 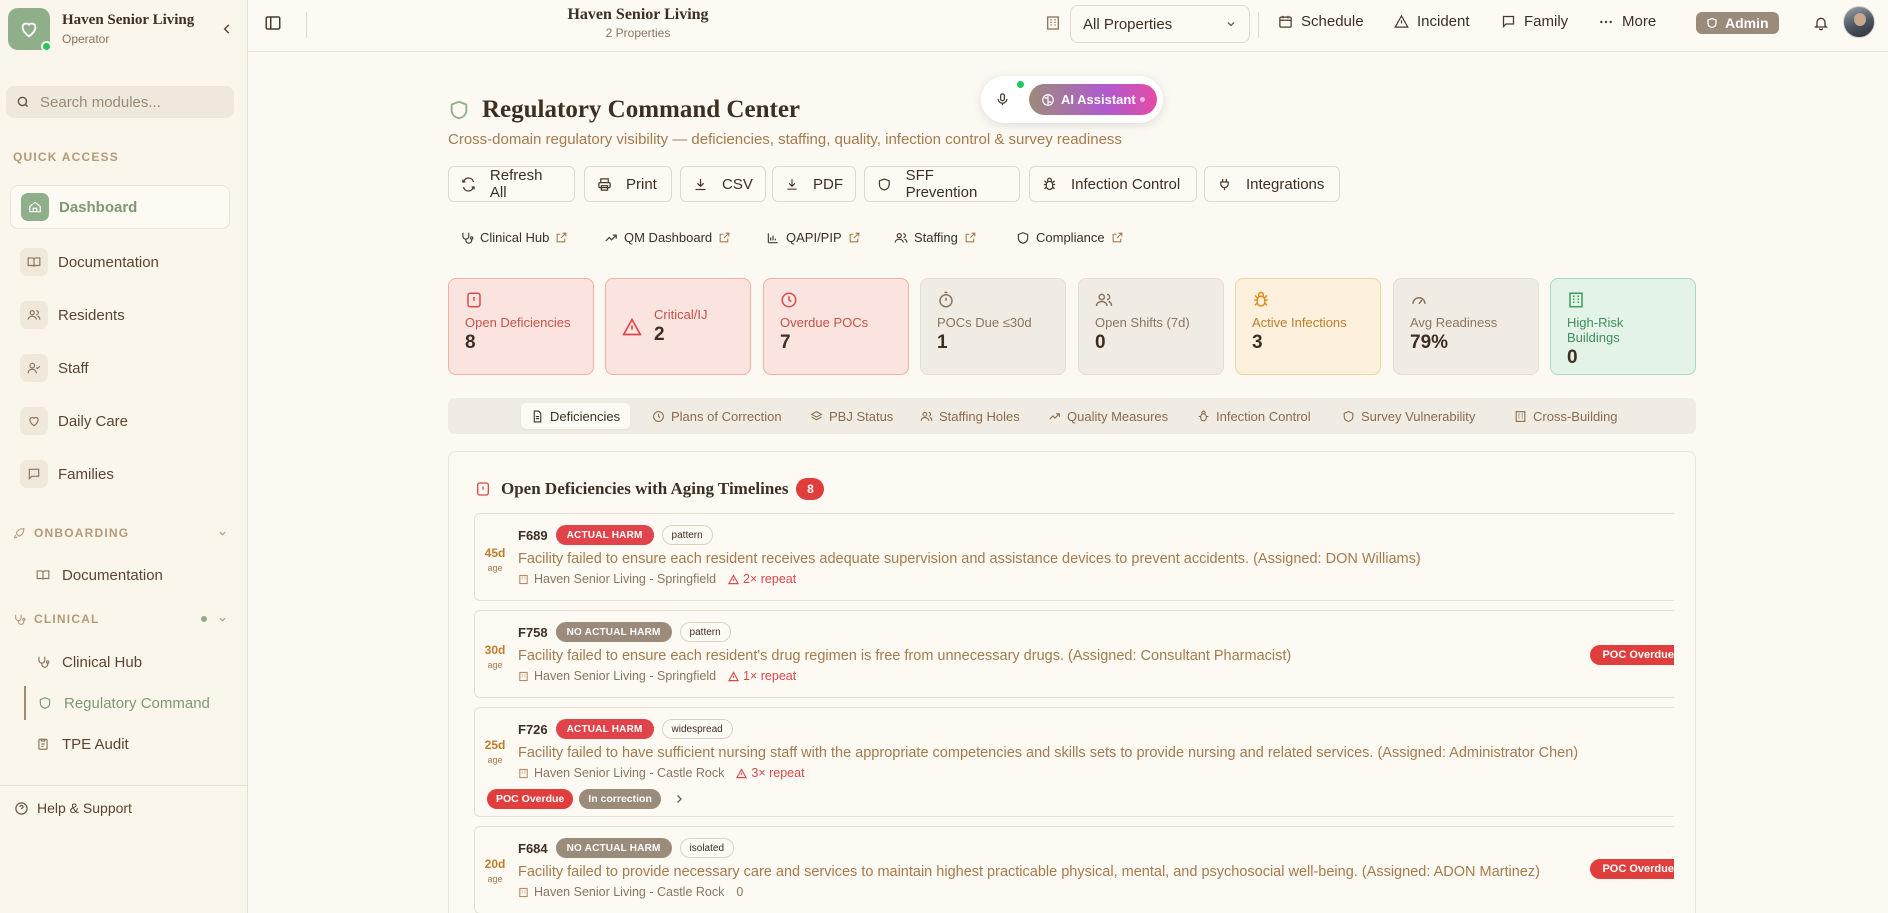 What do you see at coordinates (935, 237) in the screenshot?
I see `link-staffing: Staffing` at bounding box center [935, 237].